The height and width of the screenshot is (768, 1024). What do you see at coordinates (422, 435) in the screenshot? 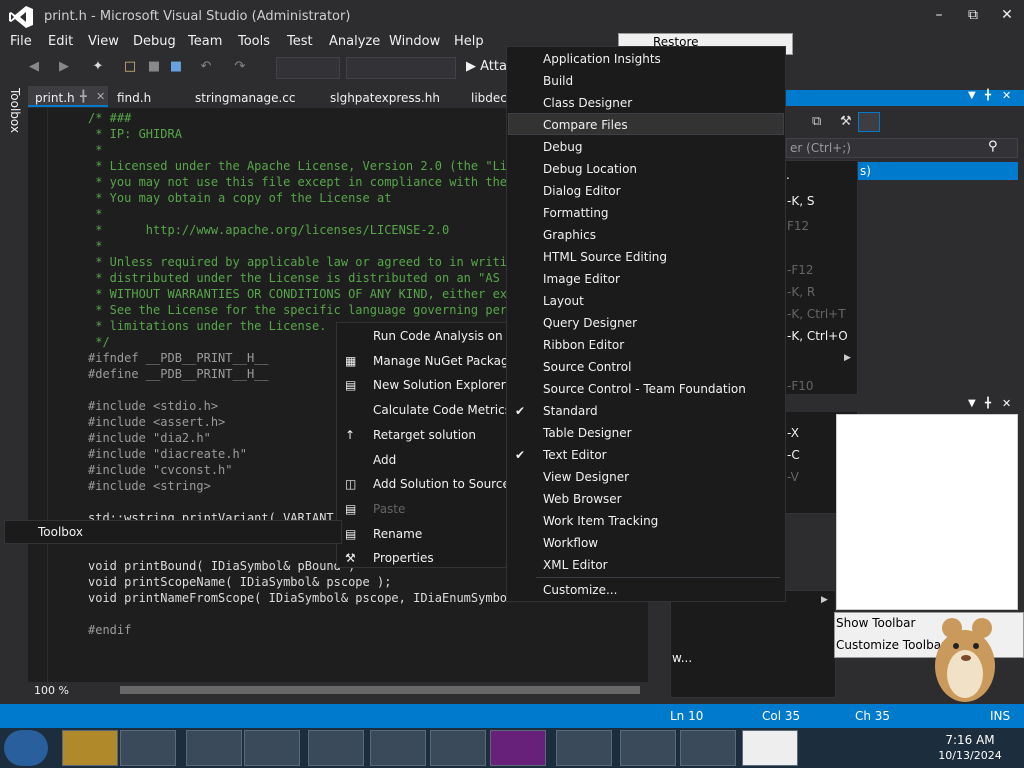
I see `context-menu-item: ↑ Retarget solution` at bounding box center [422, 435].